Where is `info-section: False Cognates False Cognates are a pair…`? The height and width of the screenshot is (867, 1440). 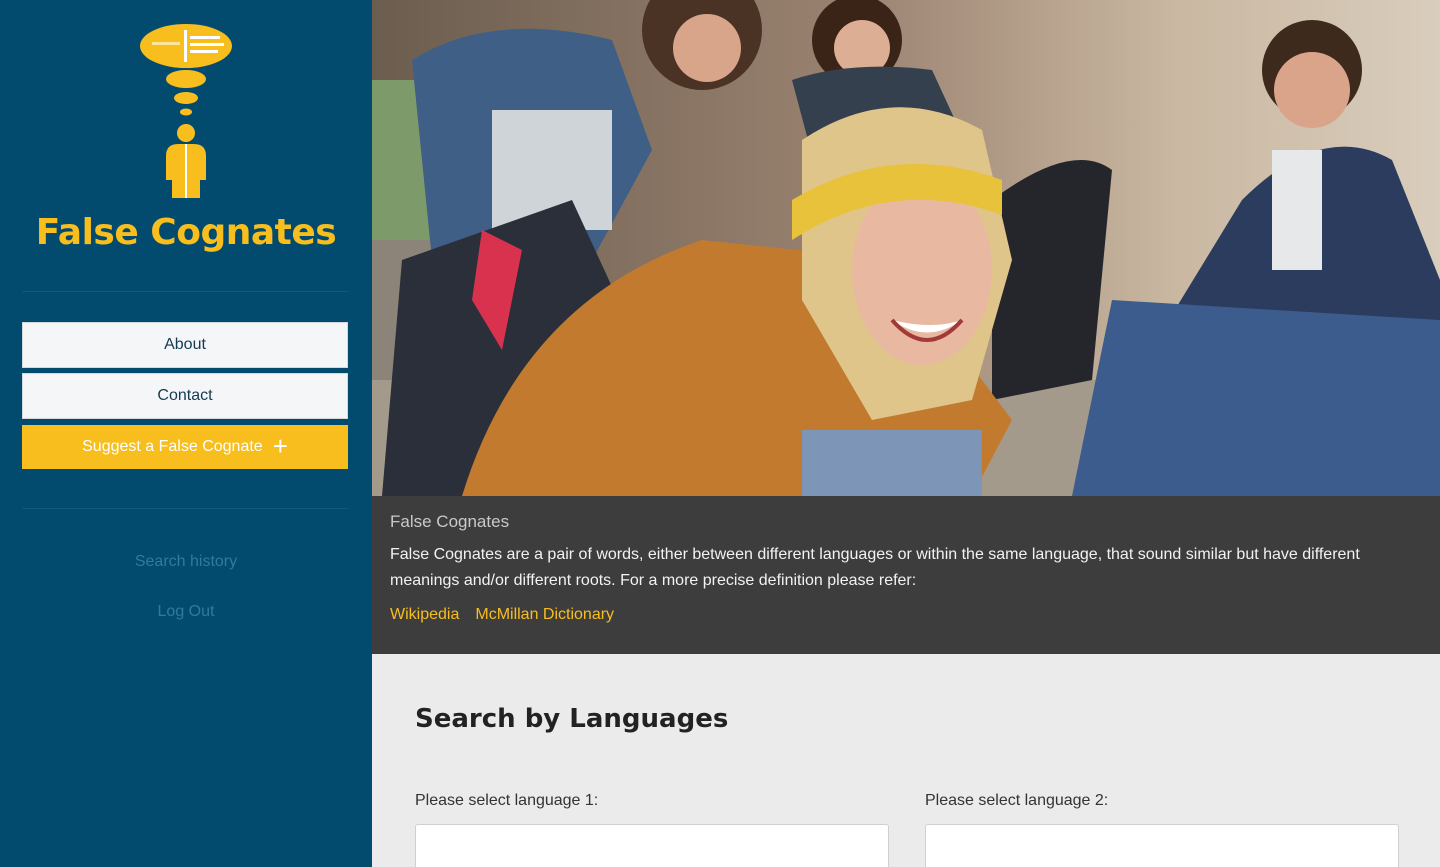
info-section: False Cognates False Cognates are a pair… is located at coordinates (906, 575).